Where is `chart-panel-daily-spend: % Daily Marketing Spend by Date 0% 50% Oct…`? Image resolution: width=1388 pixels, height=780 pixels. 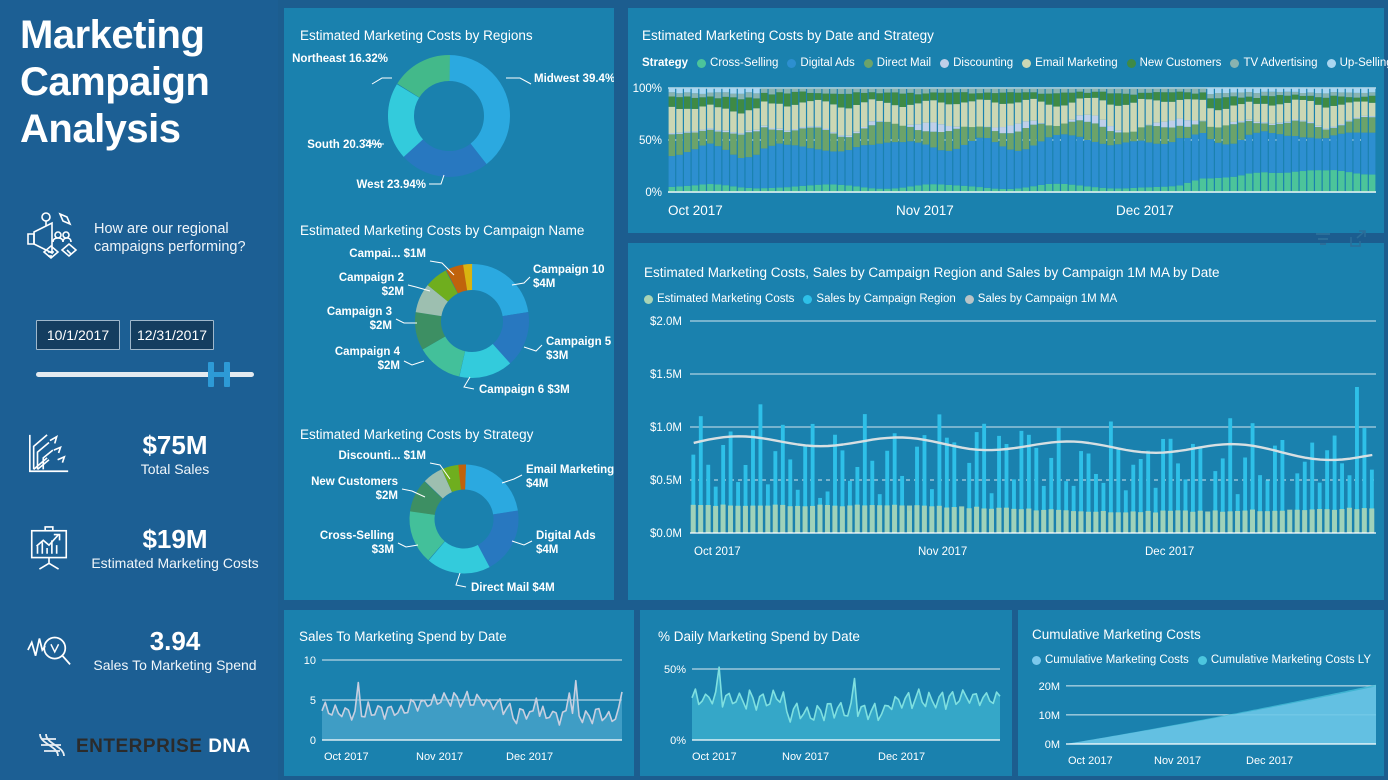
chart-panel-daily-spend: % Daily Marketing Spend by Date 0% 50% Oct… is located at coordinates (826, 693).